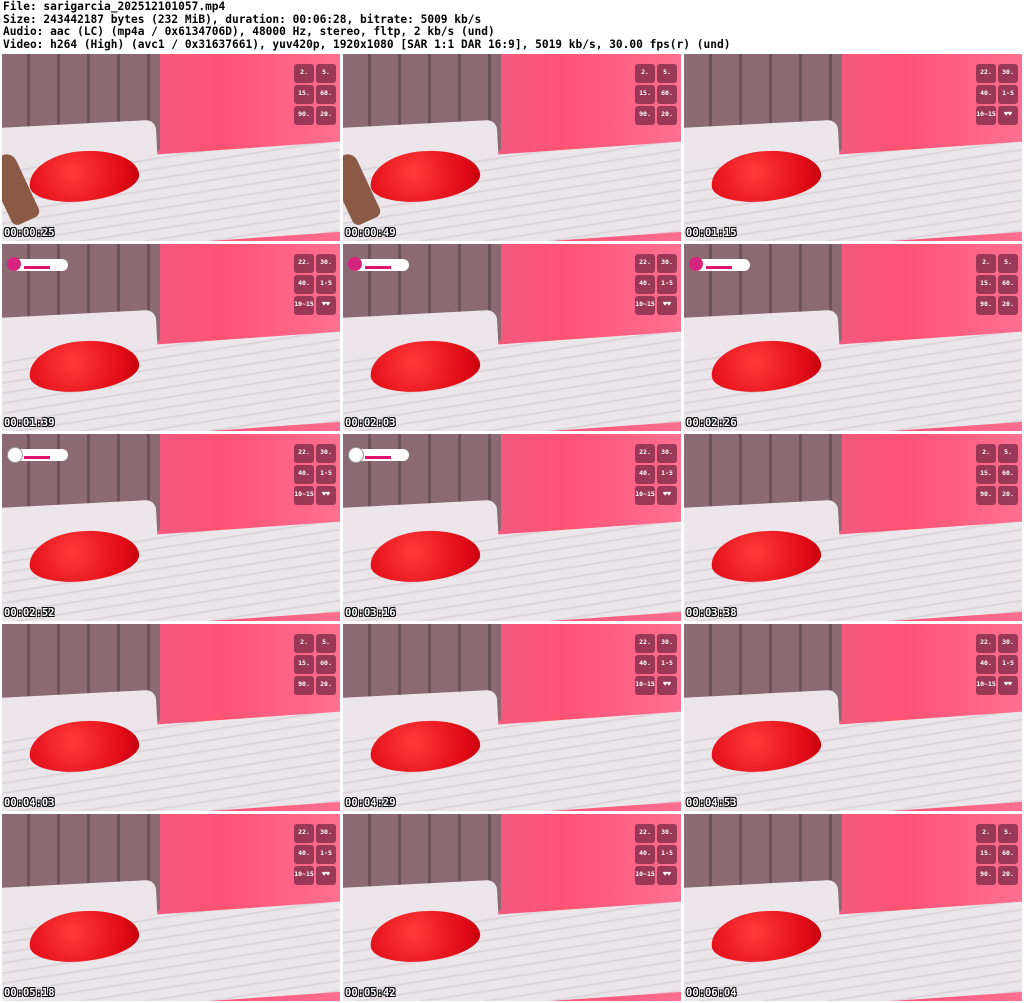 Image resolution: width=1024 pixels, height=1003 pixels. I want to click on timestamp: 00:03:16, so click(370, 613).